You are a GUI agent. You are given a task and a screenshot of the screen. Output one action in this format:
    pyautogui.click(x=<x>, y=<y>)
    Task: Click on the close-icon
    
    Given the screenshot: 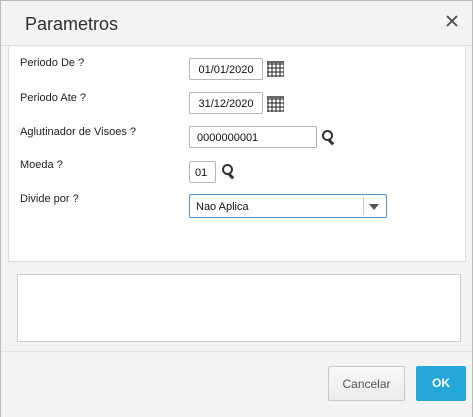 What is the action you would take?
    pyautogui.click(x=452, y=21)
    